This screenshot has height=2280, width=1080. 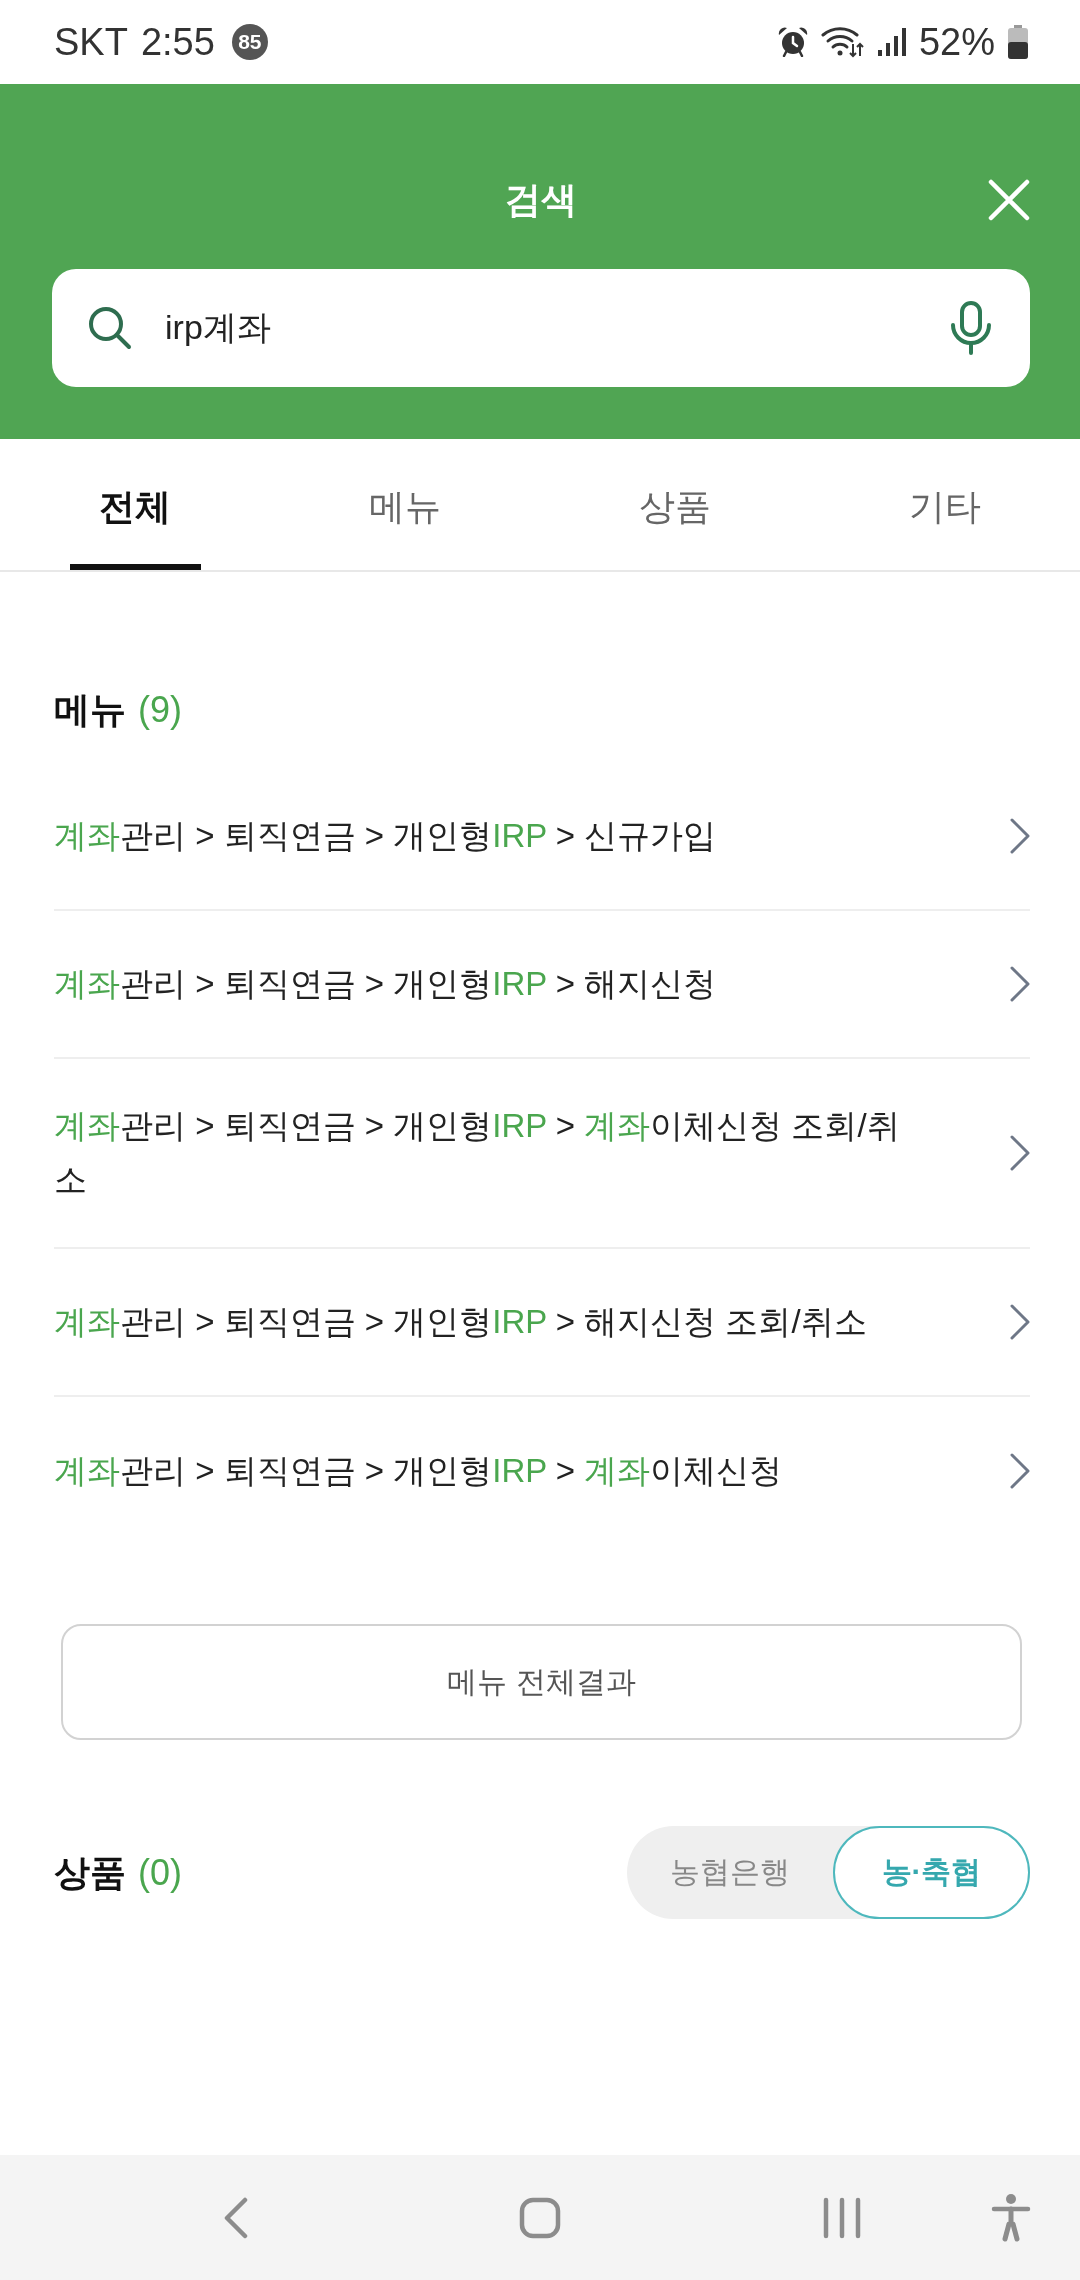 What do you see at coordinates (542, 985) in the screenshot?
I see `menu-result-item: 계좌관리 > 퇴직연금 > 개인형 IRP > 해지신청` at bounding box center [542, 985].